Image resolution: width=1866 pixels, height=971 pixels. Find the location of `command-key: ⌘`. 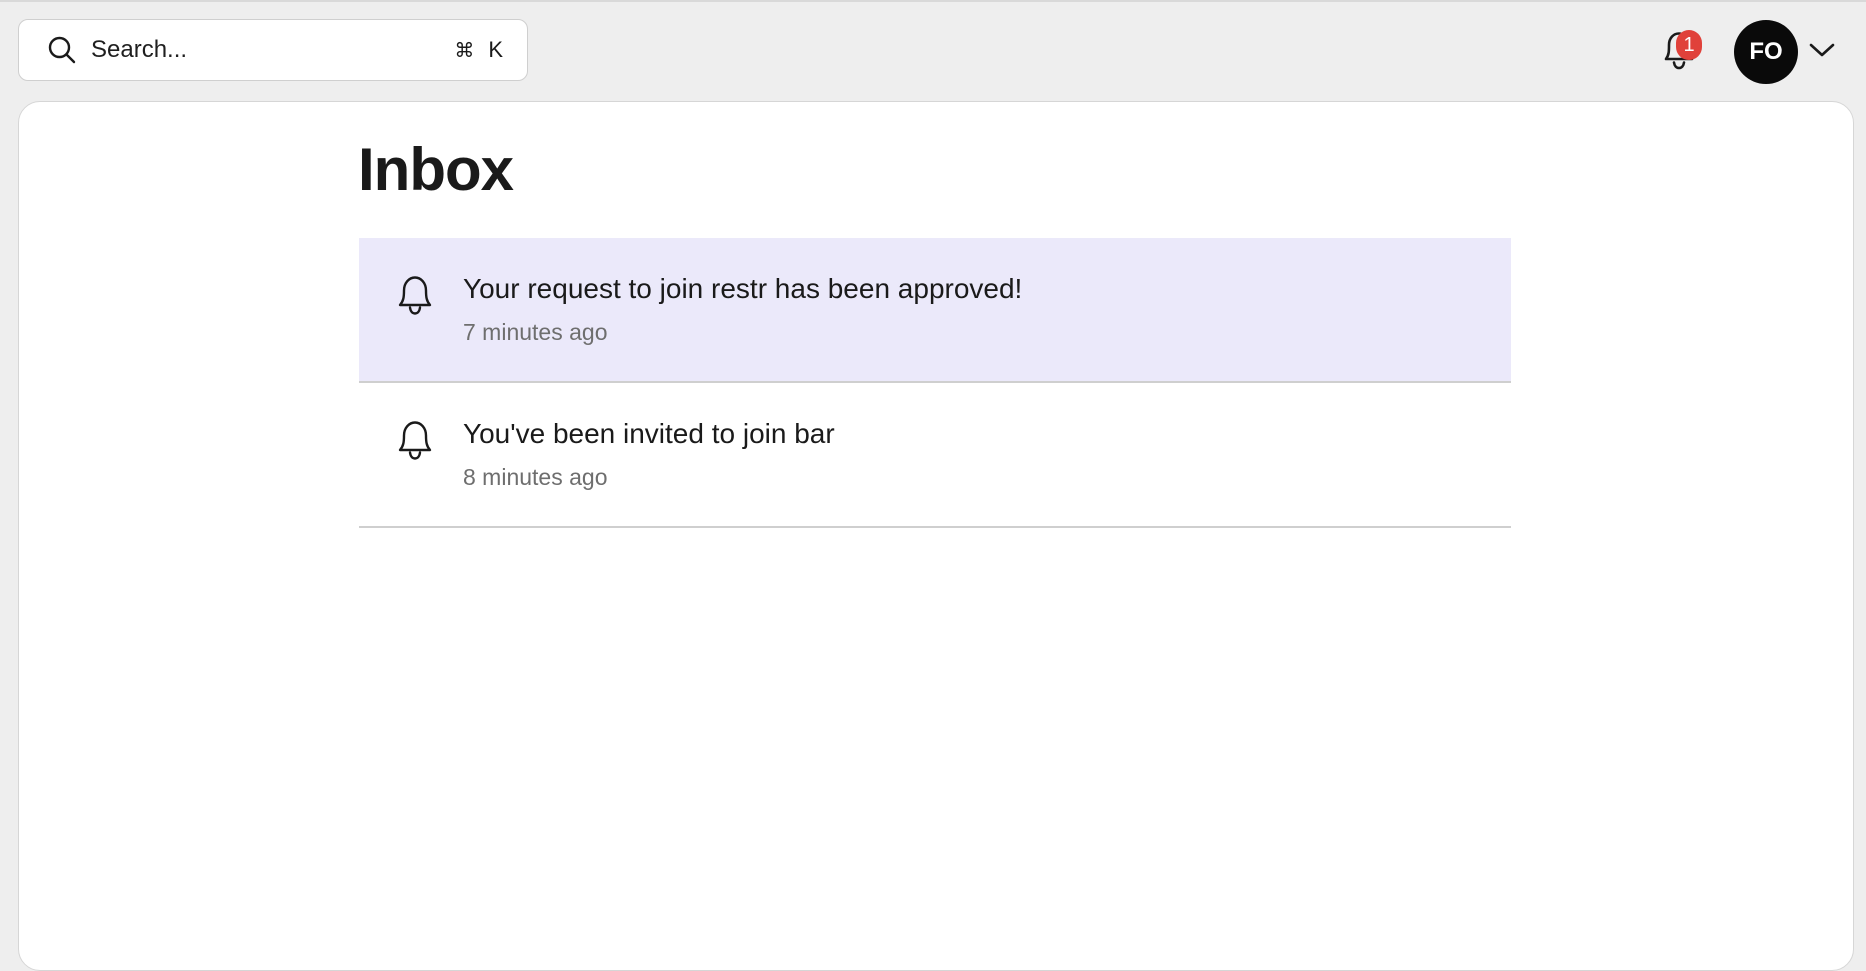

command-key: ⌘ is located at coordinates (464, 50).